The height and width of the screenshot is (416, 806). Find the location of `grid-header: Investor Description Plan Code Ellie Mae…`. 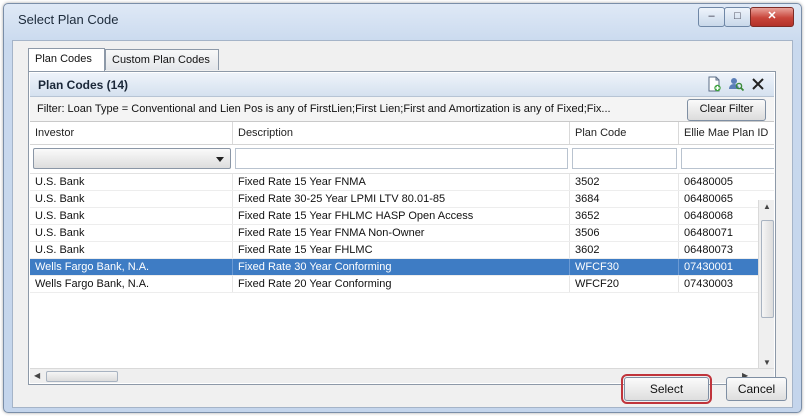

grid-header: Investor Description Plan Code Ellie Mae… is located at coordinates (402, 133).